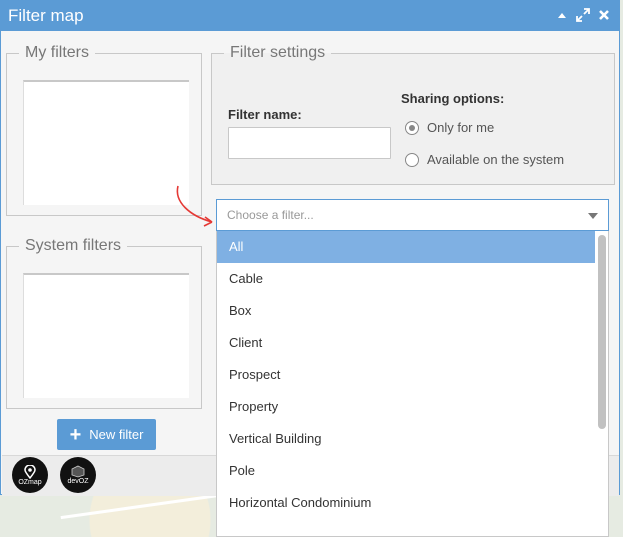 This screenshot has height=537, width=623. What do you see at coordinates (106, 142) in the screenshot?
I see `my-filters-list` at bounding box center [106, 142].